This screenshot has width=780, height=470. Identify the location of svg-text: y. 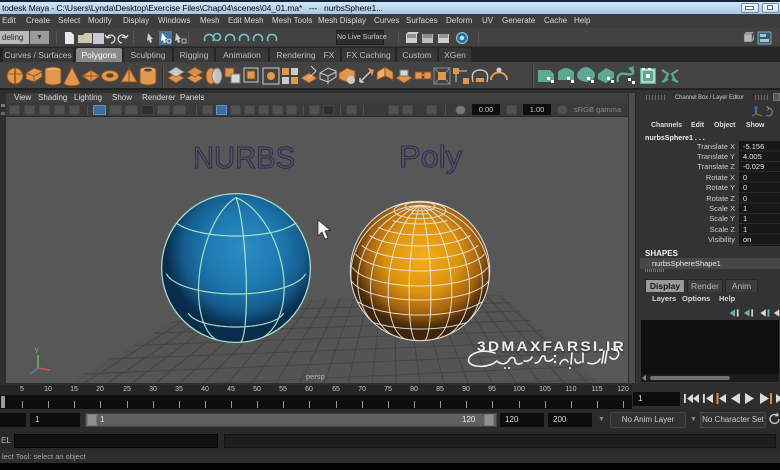
(37, 350).